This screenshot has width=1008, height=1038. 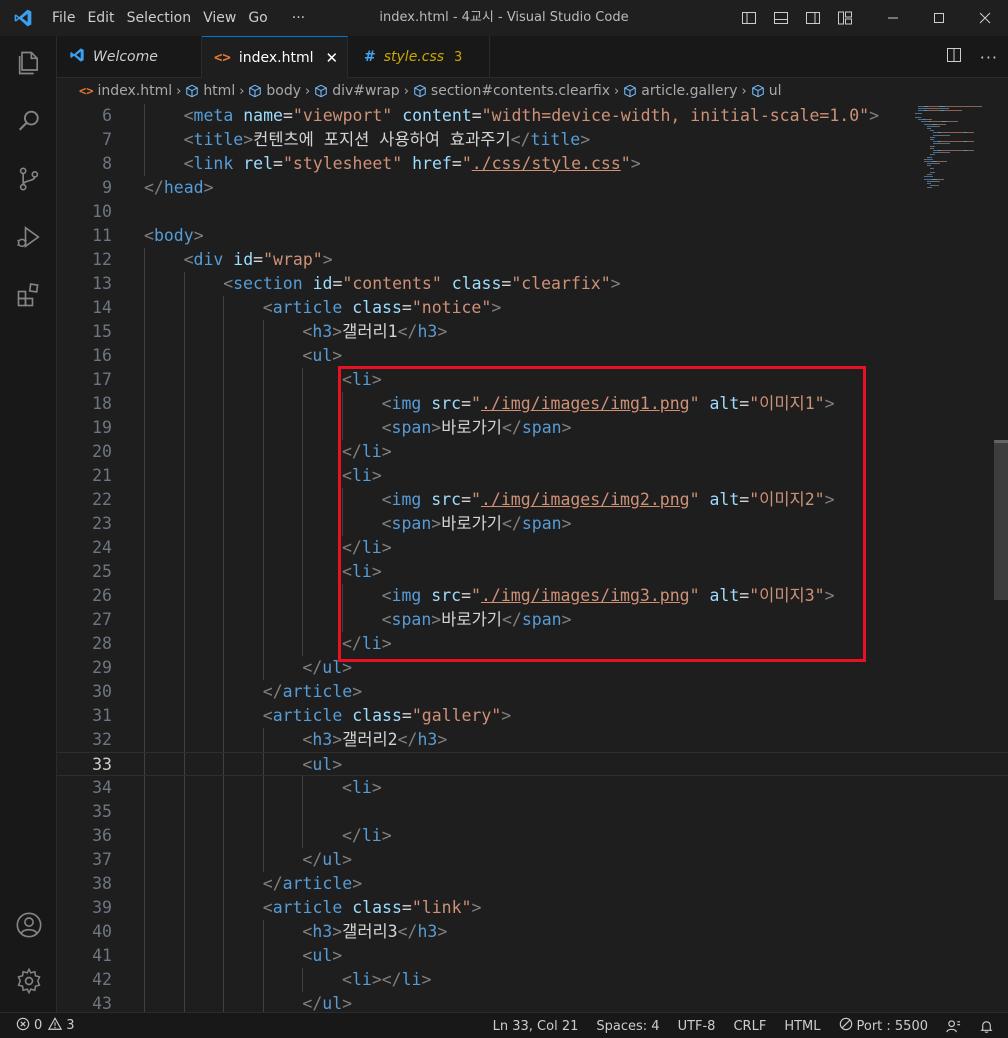 What do you see at coordinates (697, 1026) in the screenshot?
I see `encoding: UTF-8` at bounding box center [697, 1026].